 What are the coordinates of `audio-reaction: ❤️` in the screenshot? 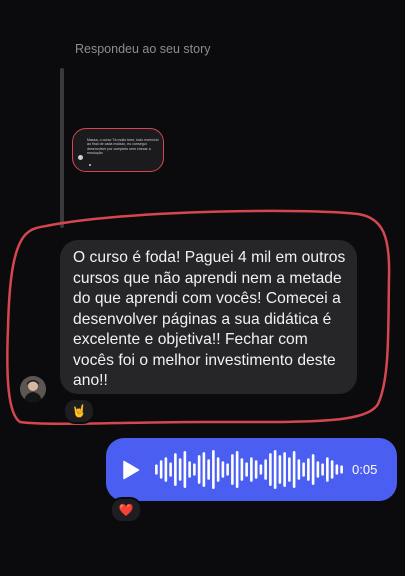 It's located at (126, 510).